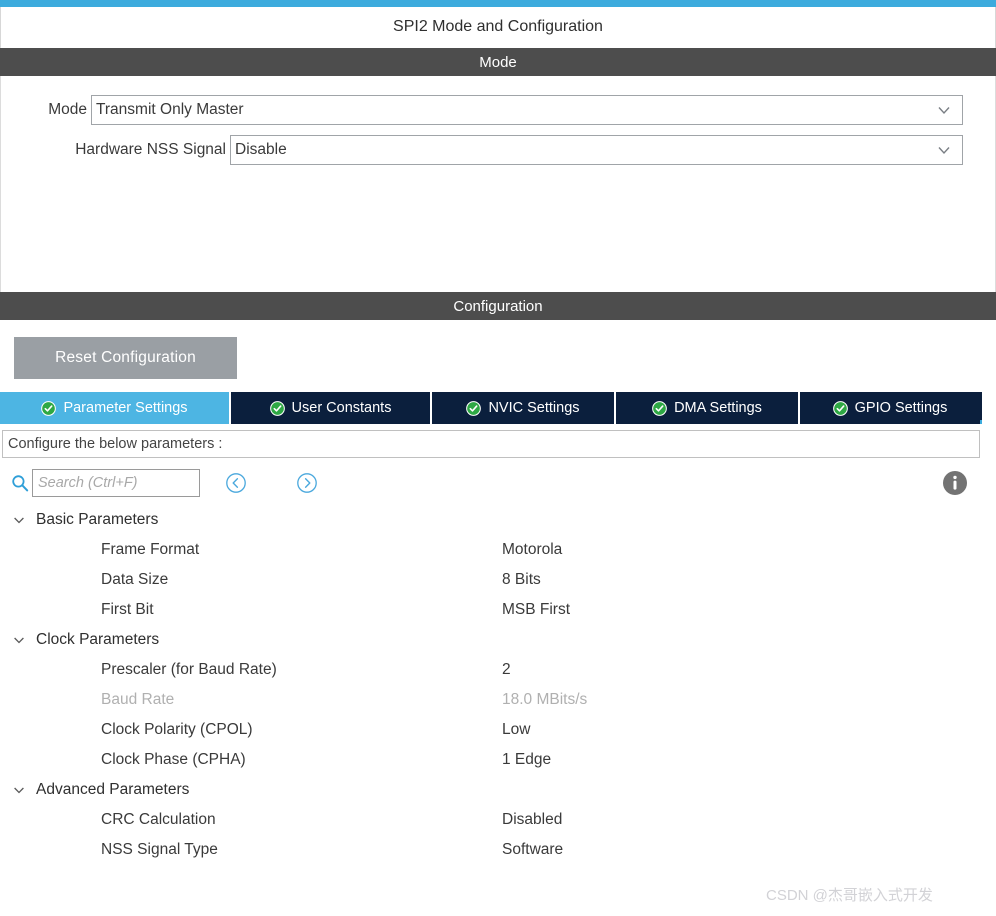 The width and height of the screenshot is (996, 916). What do you see at coordinates (533, 849) in the screenshot?
I see `parameter-value: Software` at bounding box center [533, 849].